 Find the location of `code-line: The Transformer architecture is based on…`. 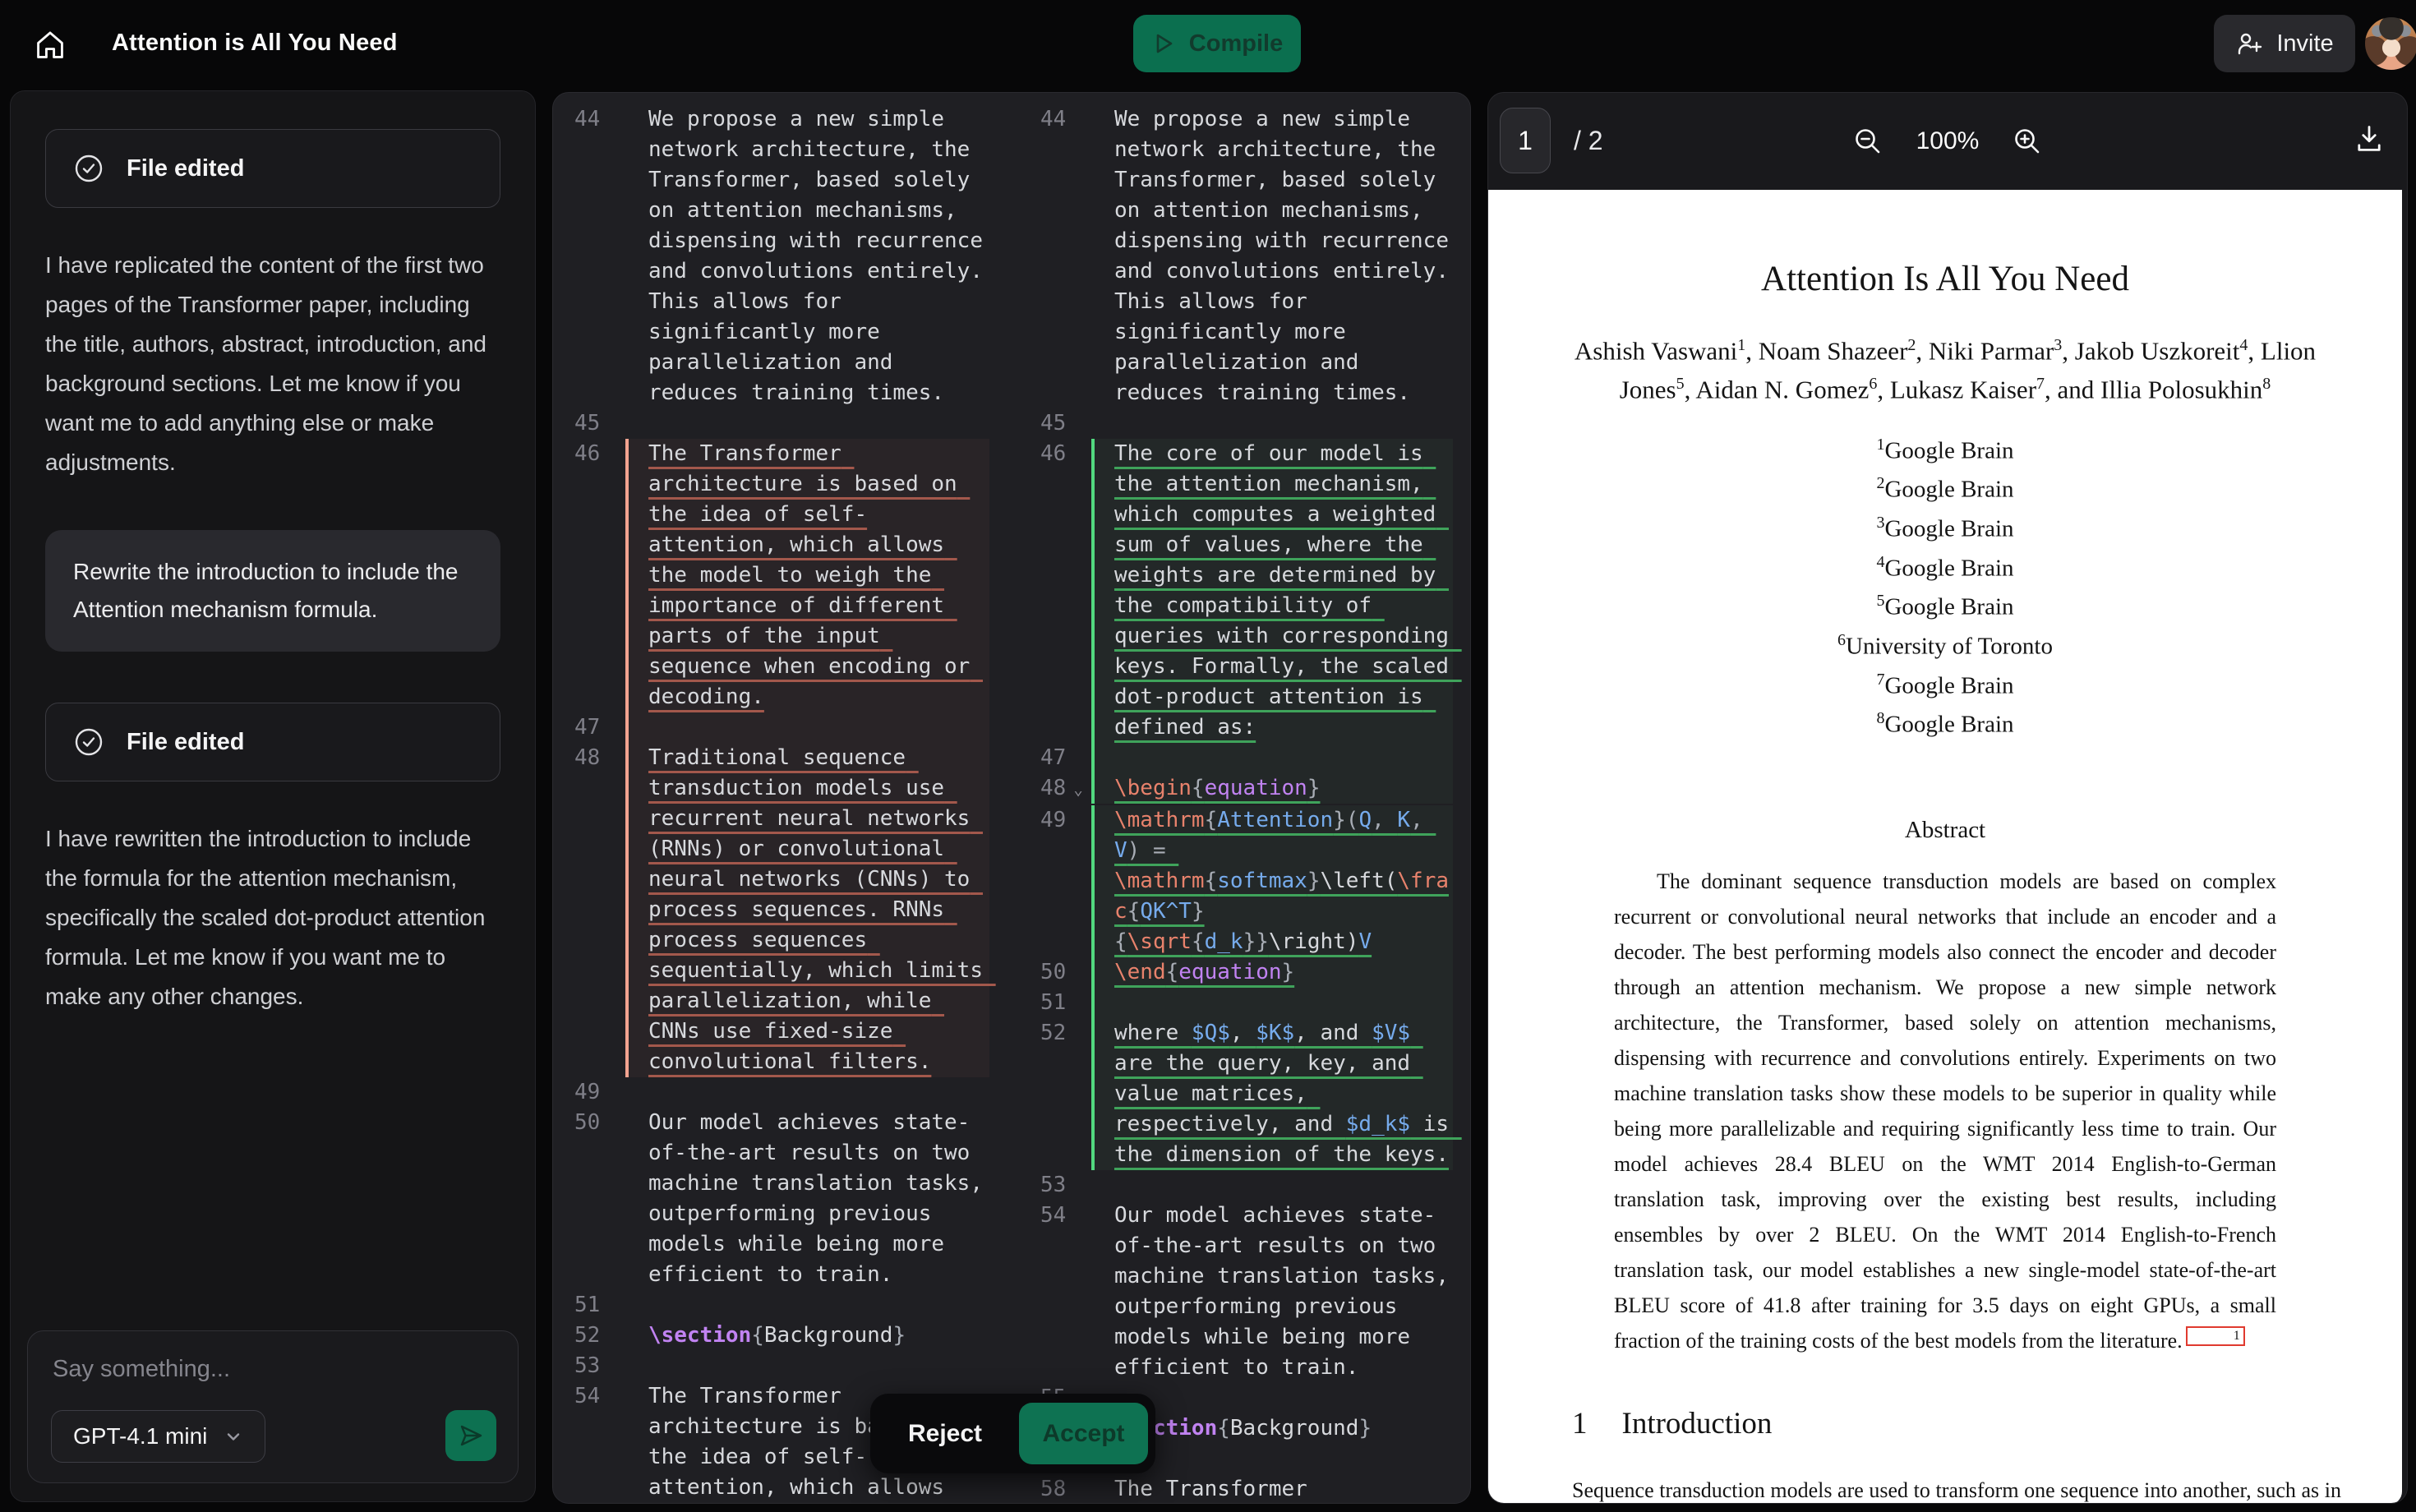

code-line: The Transformer architecture is based on… is located at coordinates (1274, 1488).